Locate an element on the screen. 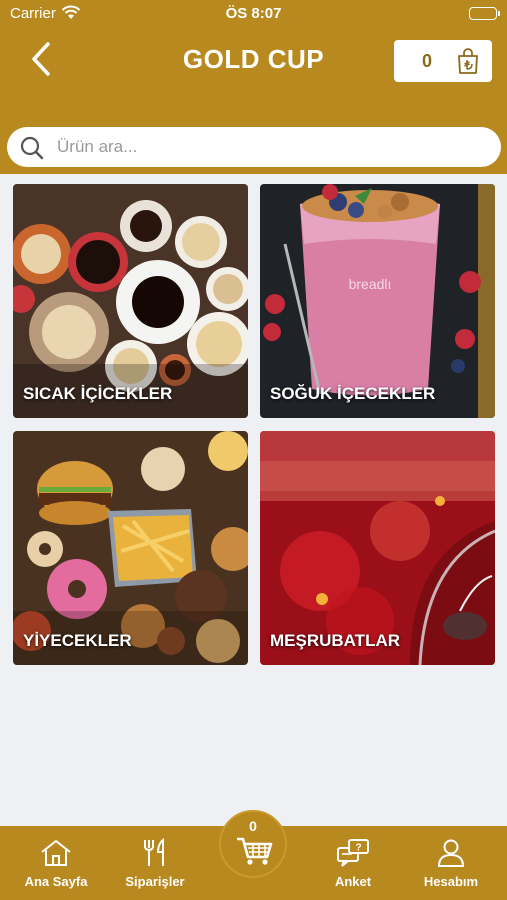 This screenshot has height=900, width=507. category-label: MEŞRUBATLAR is located at coordinates (335, 640).